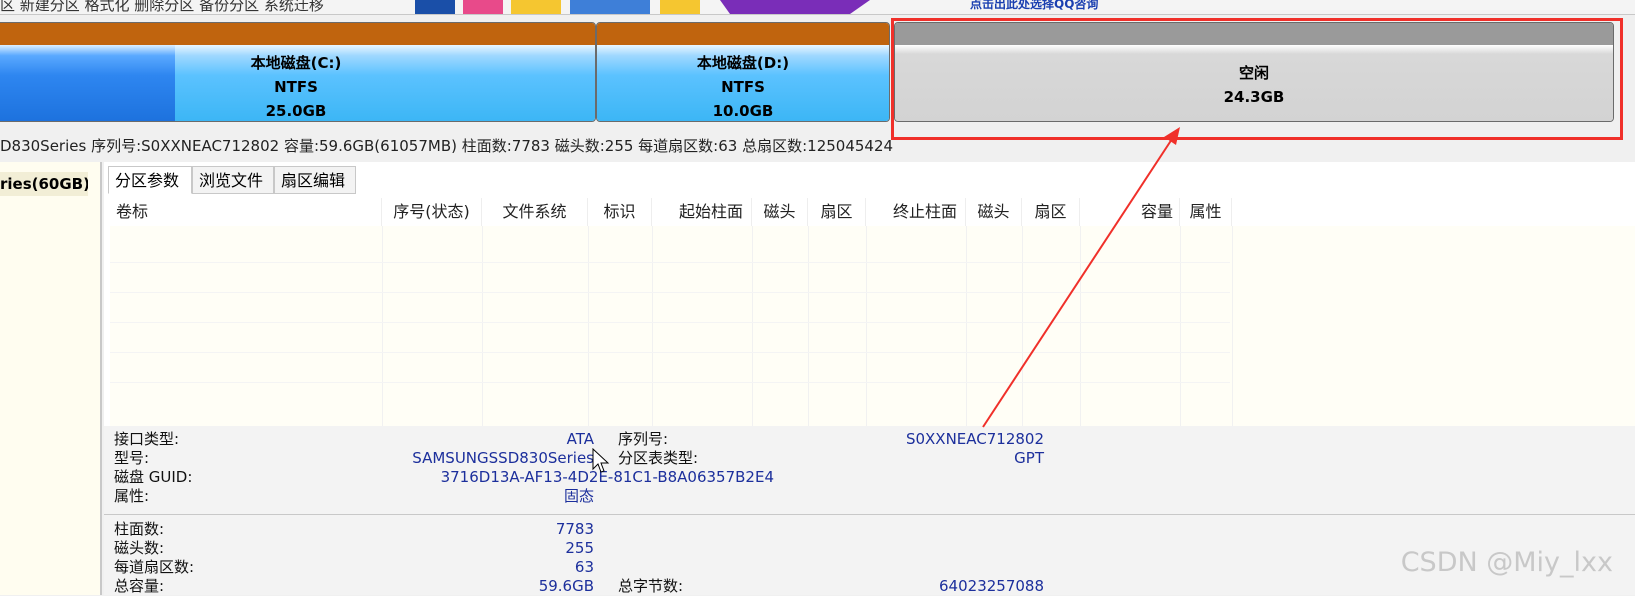 The image size is (1635, 596). I want to click on annotation-arrow-icon, so click(1081, 277).